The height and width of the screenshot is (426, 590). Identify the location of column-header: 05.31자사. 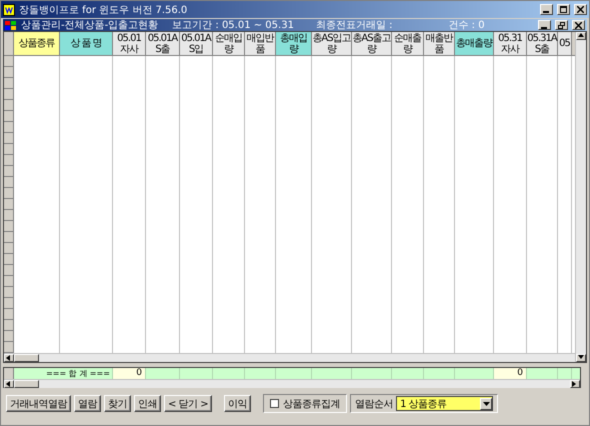
(510, 43).